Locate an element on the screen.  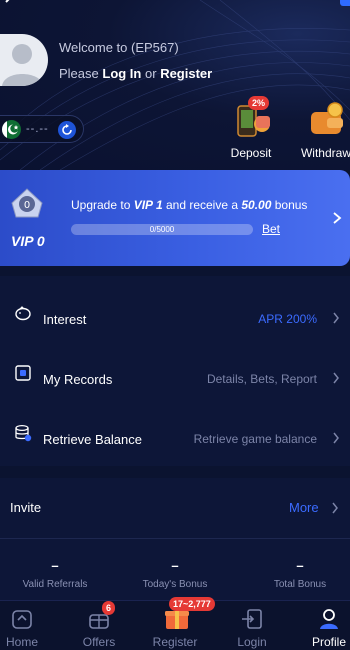
deposit-badge: 2% is located at coordinates (259, 103).